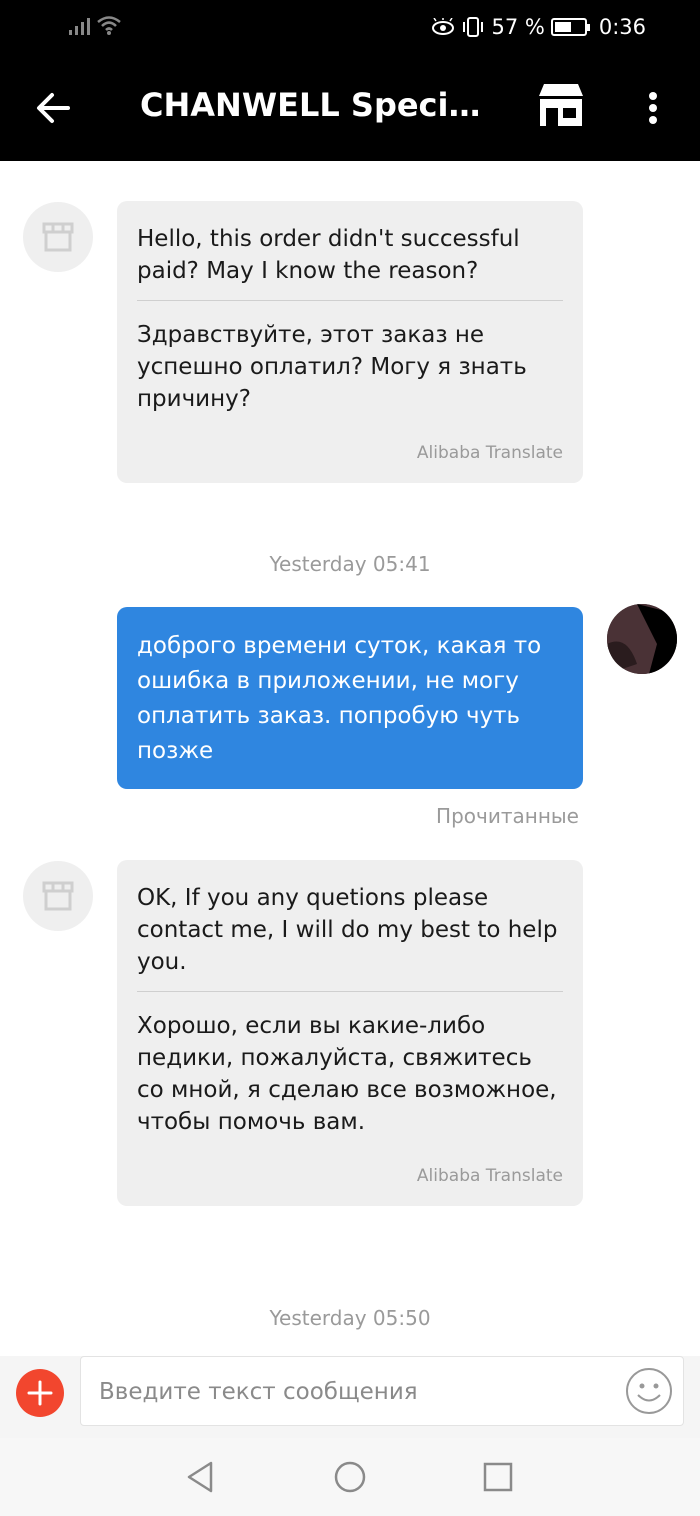 The image size is (700, 1516). Describe the element at coordinates (200, 1477) in the screenshot. I see `nav-back-icon` at that location.